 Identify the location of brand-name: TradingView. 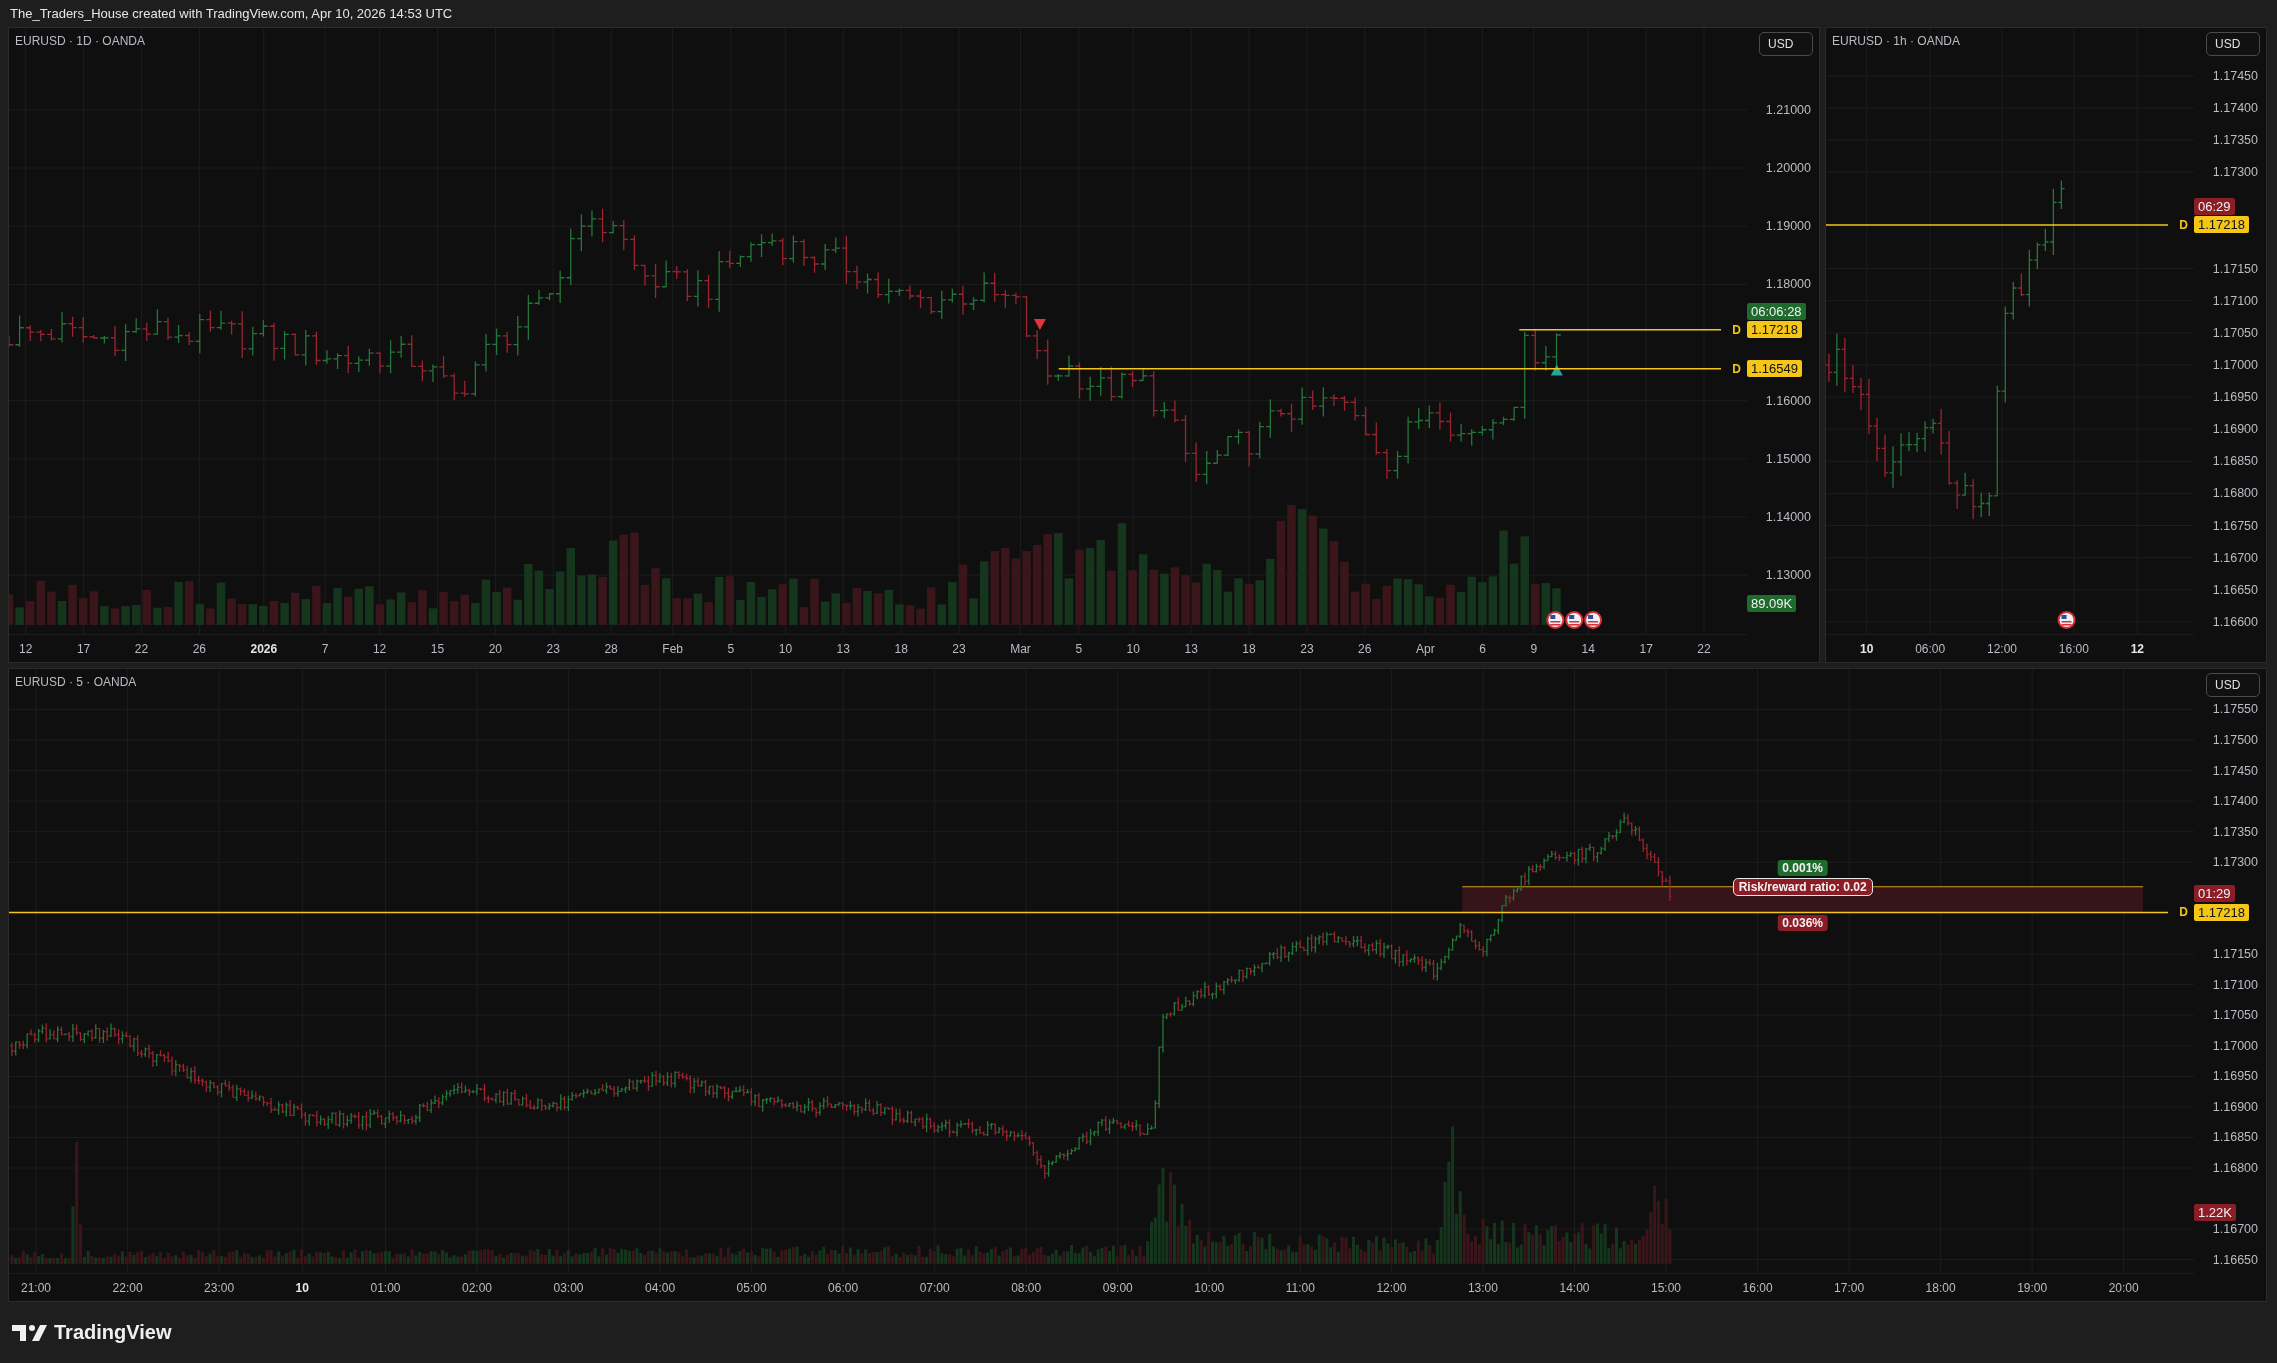
(113, 1332).